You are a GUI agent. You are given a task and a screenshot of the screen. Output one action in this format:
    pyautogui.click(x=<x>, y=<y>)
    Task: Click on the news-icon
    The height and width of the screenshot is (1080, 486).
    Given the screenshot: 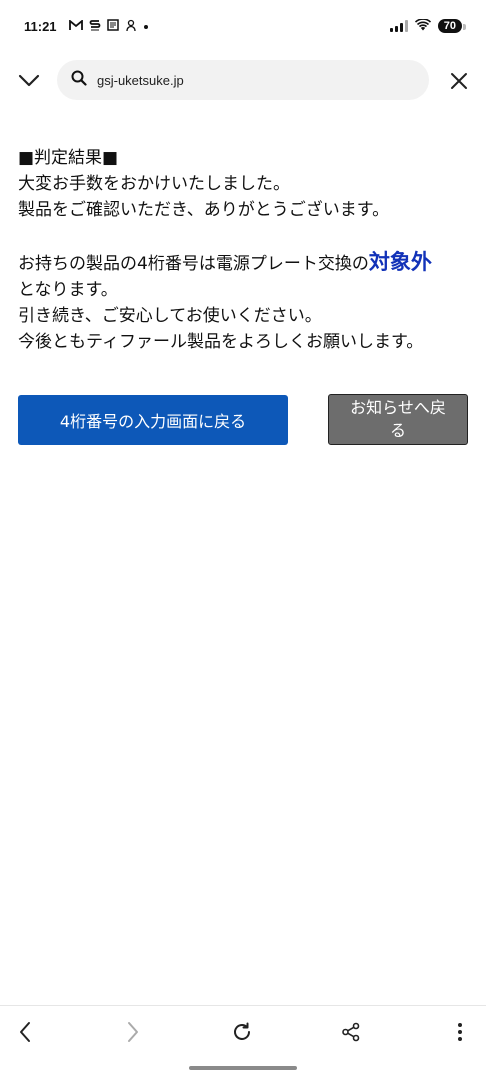 What is the action you would take?
    pyautogui.click(x=112, y=26)
    